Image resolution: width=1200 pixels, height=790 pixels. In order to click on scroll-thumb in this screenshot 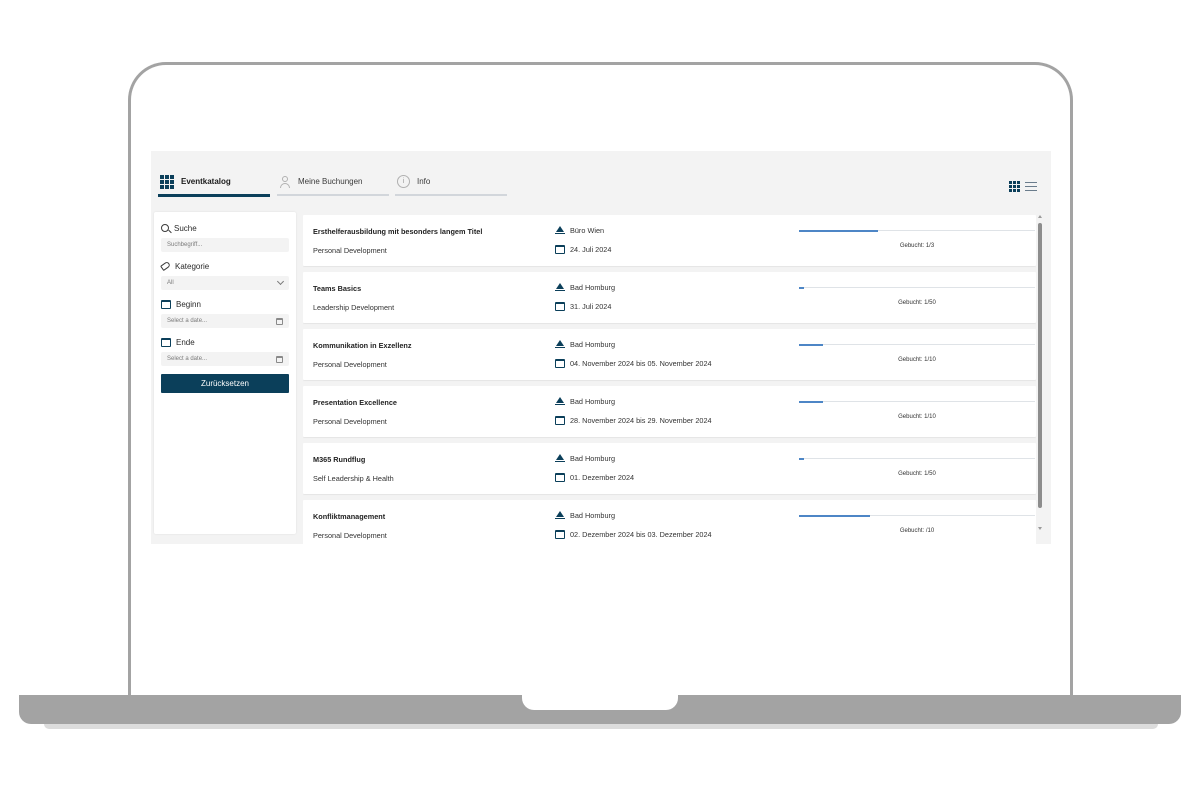, I will do `click(1040, 365)`.